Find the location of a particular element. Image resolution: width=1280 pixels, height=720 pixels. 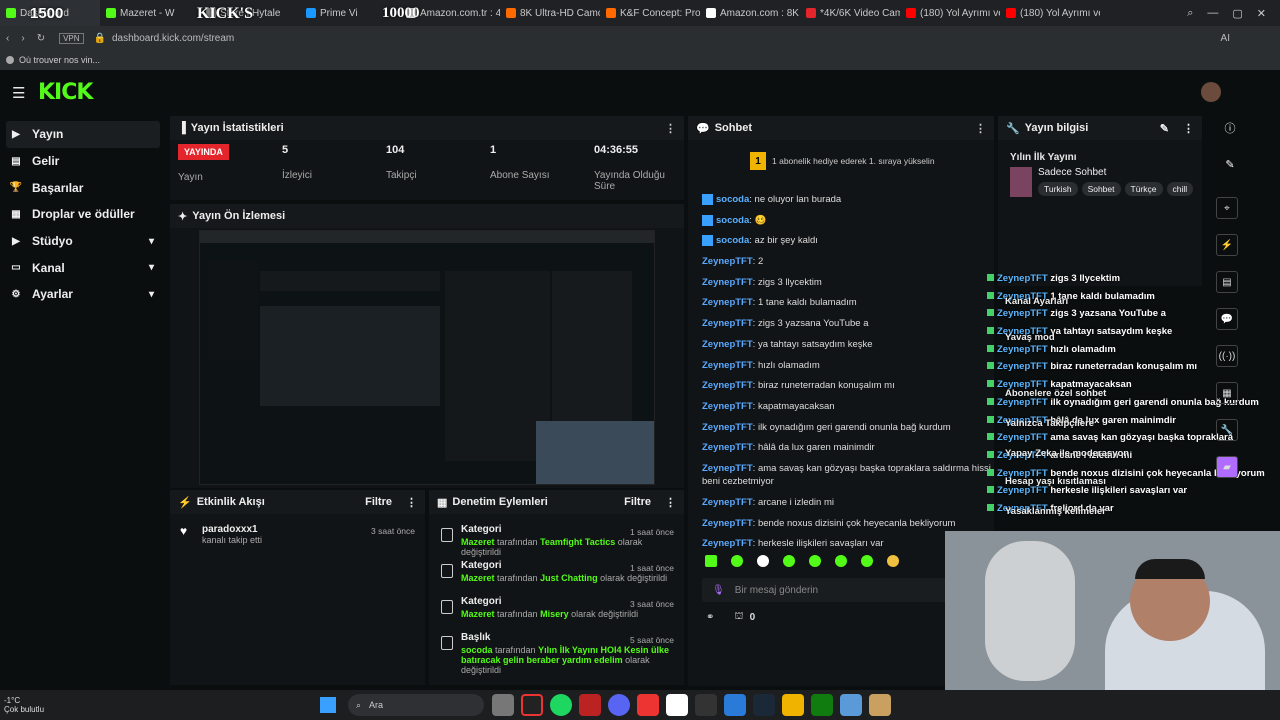

overlay-setting-item: Yavaş mod is located at coordinates (1102, 337).